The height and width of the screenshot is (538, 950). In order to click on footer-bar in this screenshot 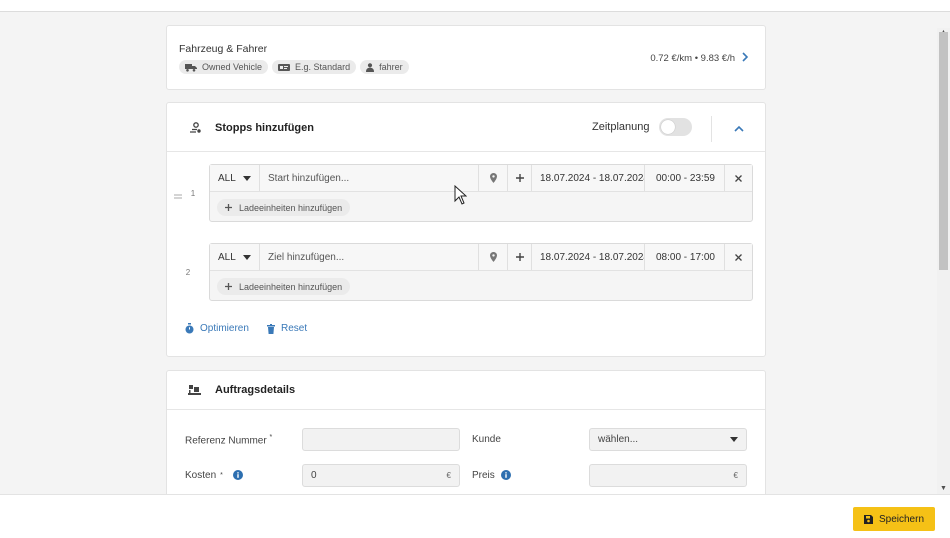, I will do `click(475, 516)`.